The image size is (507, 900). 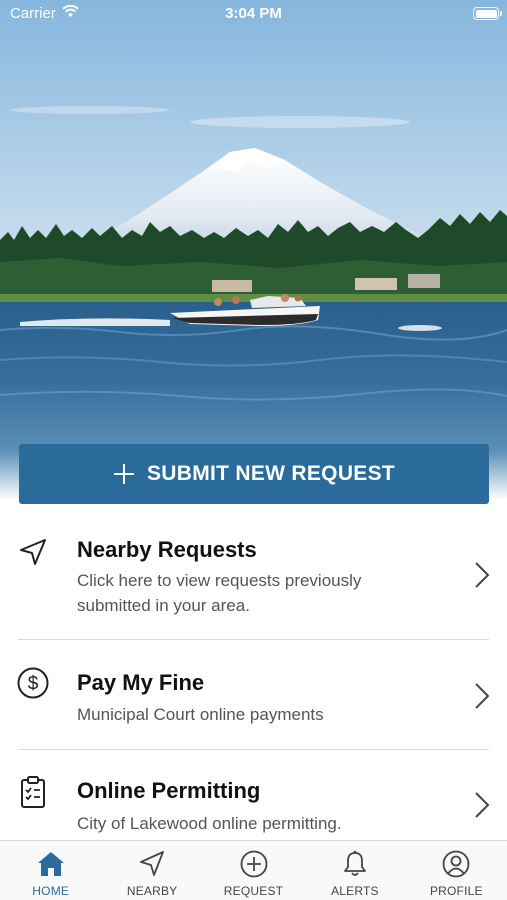 I want to click on status-bar: Carrier 3:04 PM, so click(x=253, y=14).